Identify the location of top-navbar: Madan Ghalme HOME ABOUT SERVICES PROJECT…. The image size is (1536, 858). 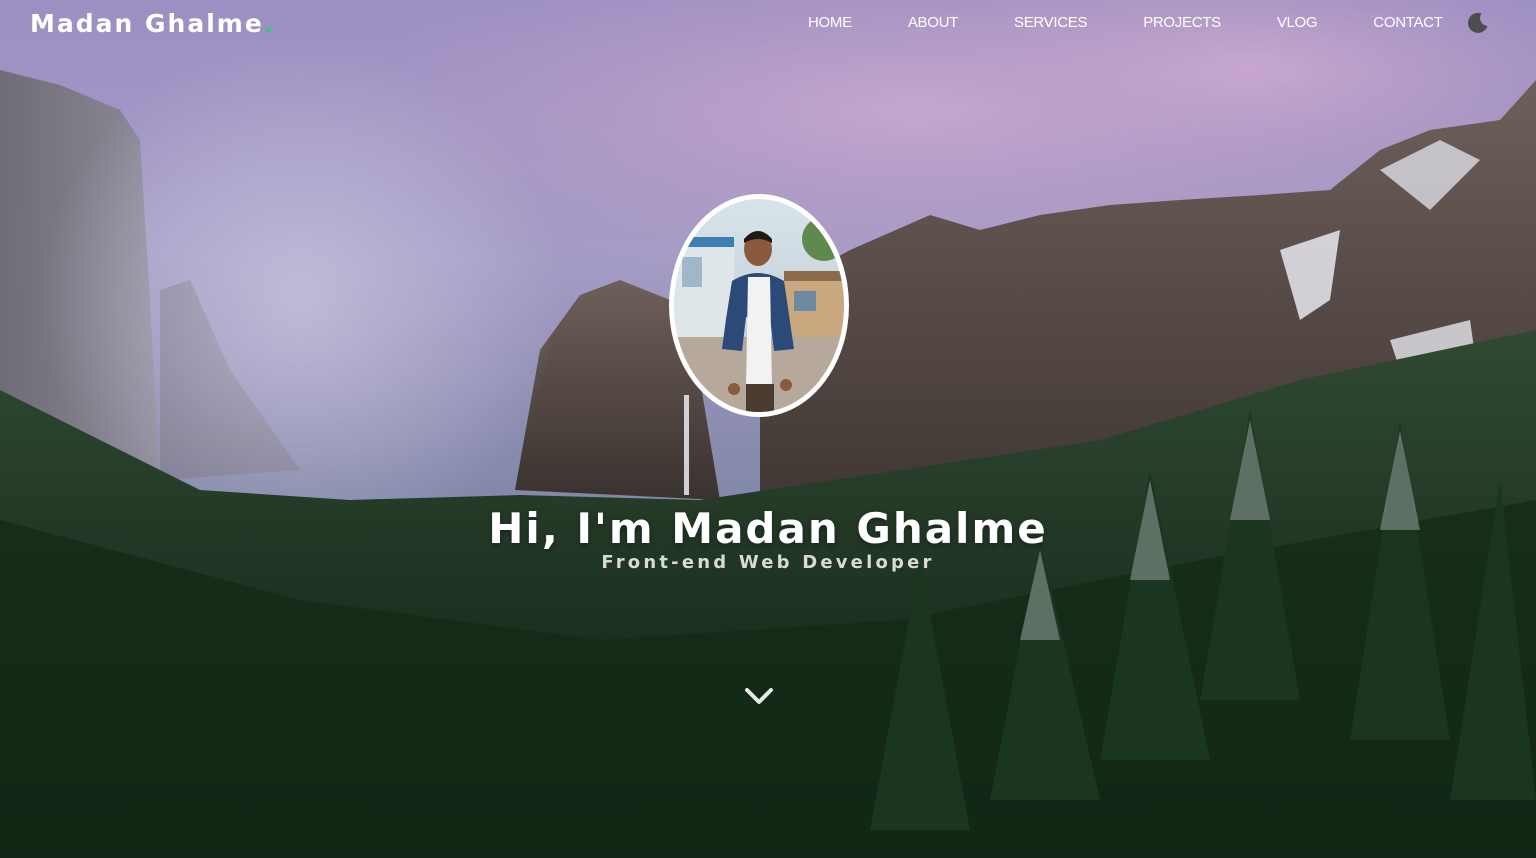
(768, 23).